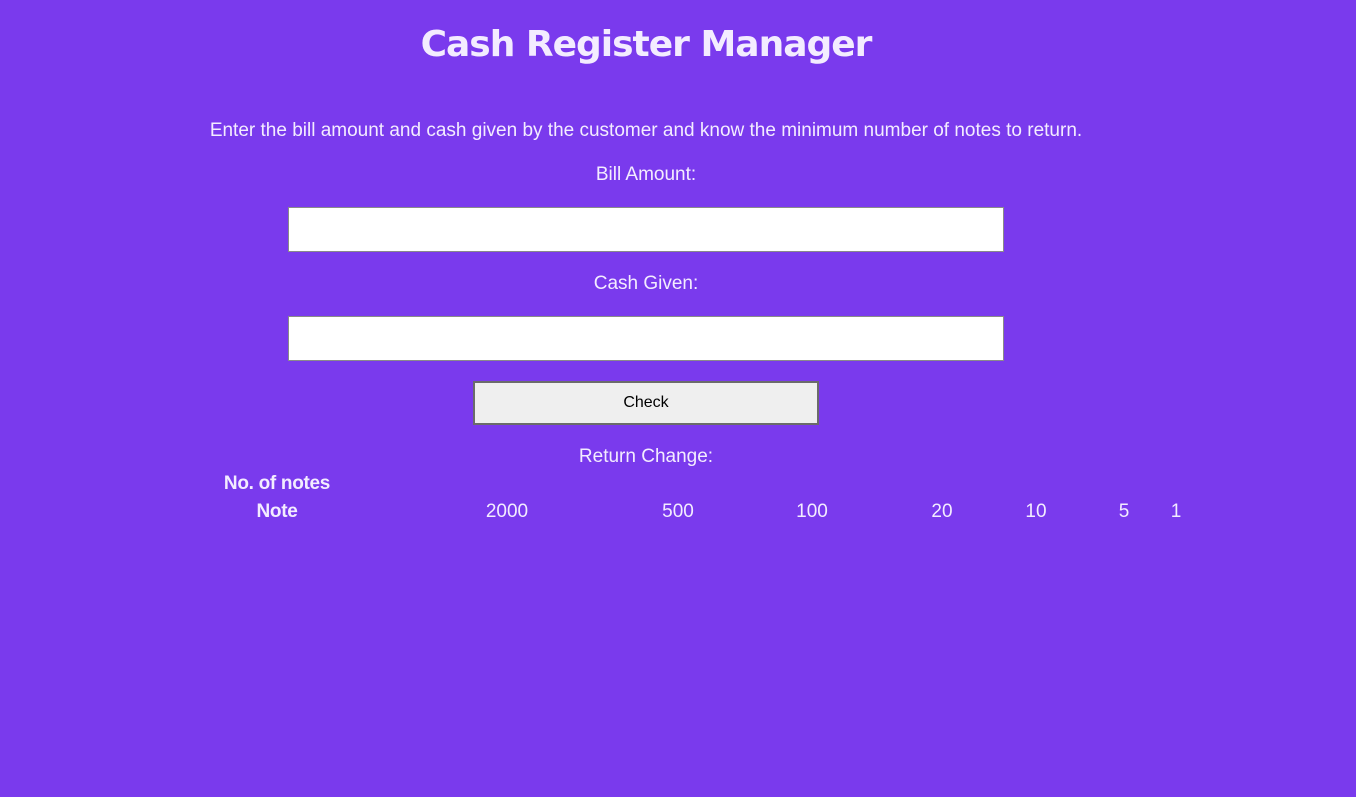 The width and height of the screenshot is (1356, 797). I want to click on bill-amount-input, so click(646, 229).